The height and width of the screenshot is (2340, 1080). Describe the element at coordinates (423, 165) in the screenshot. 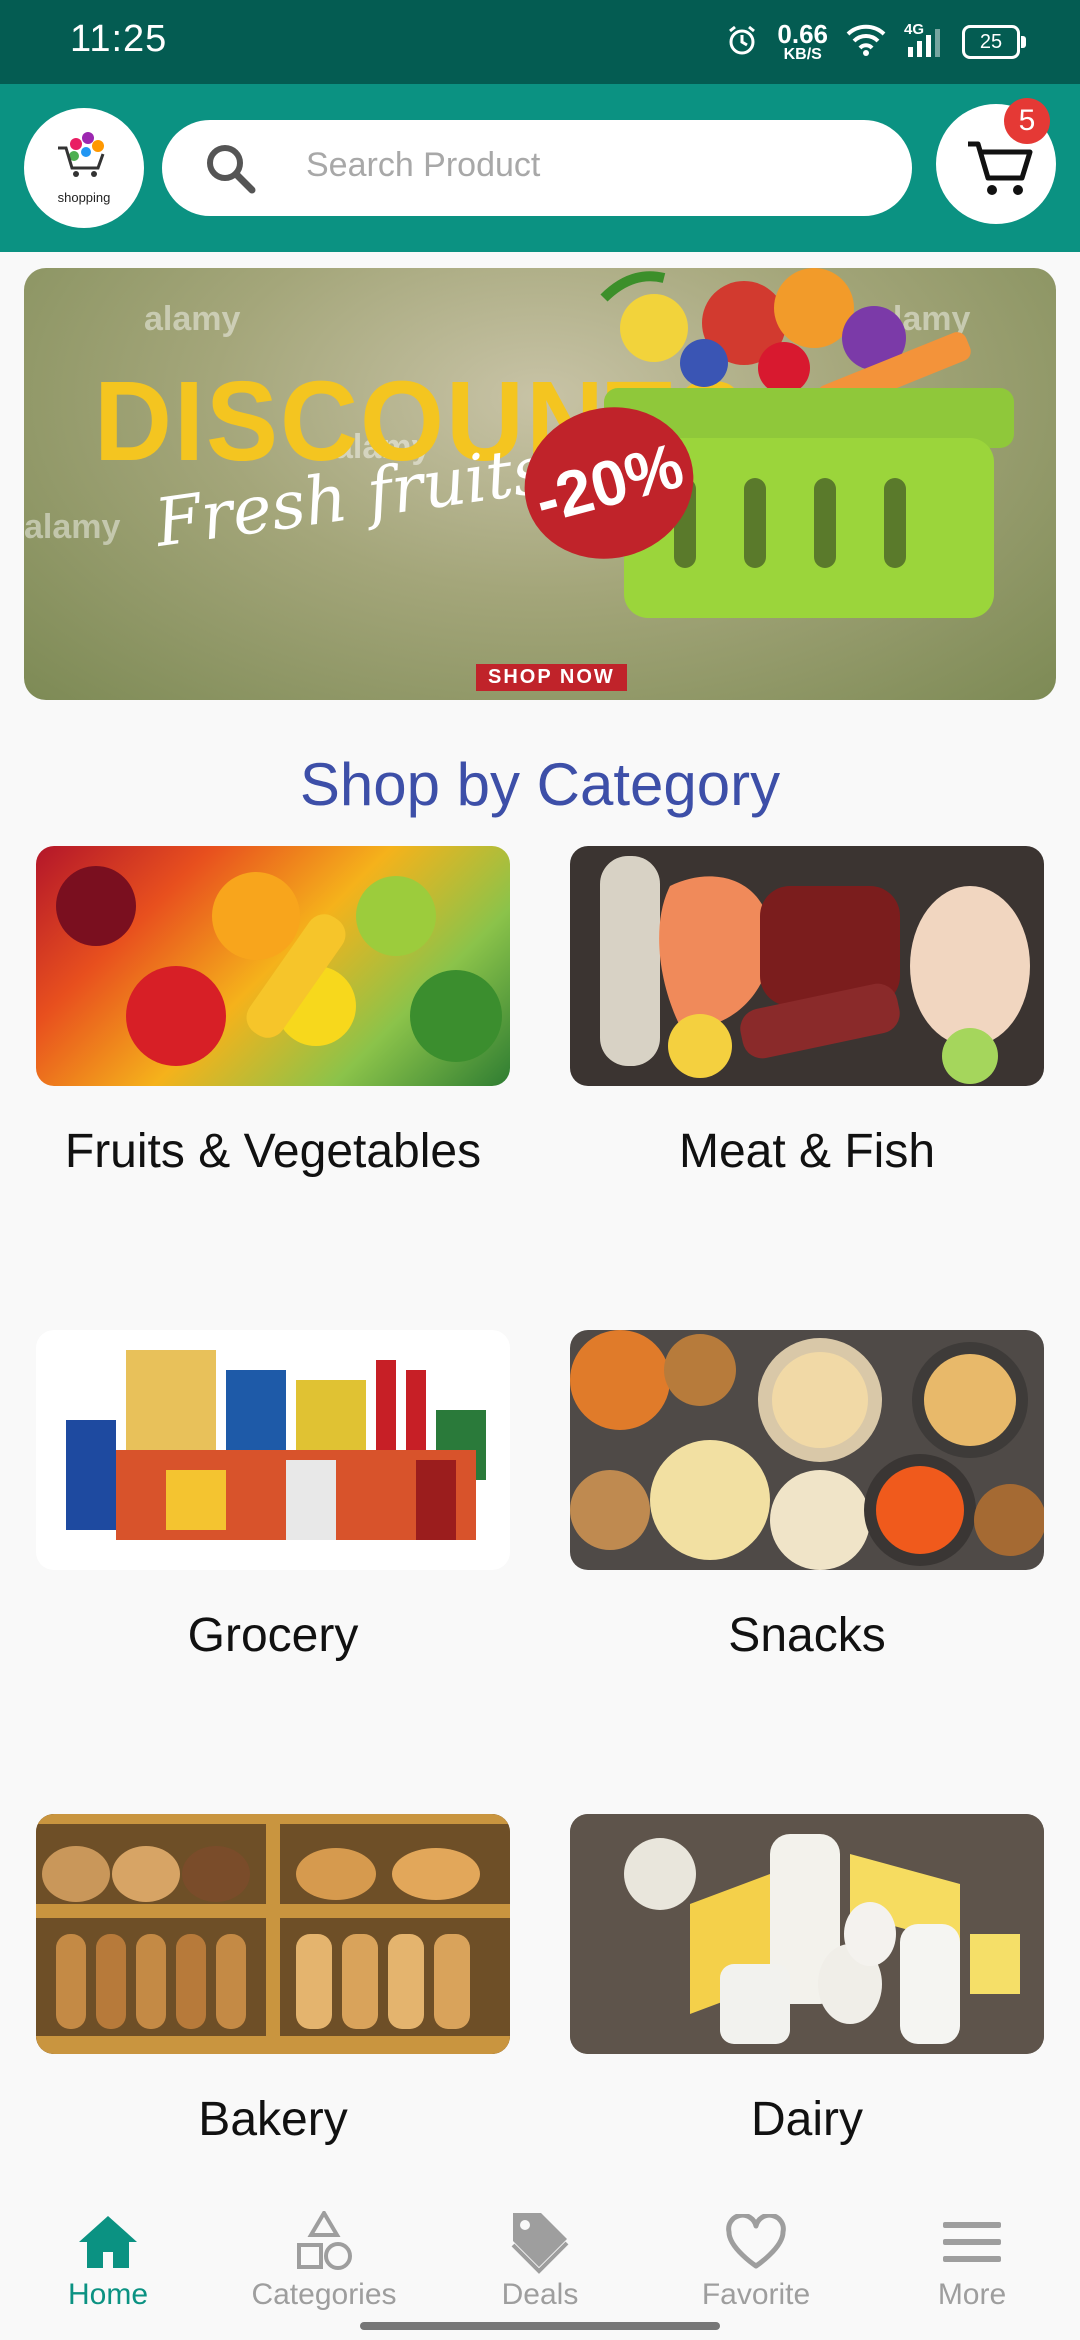

I see `search-input: Search Product` at that location.